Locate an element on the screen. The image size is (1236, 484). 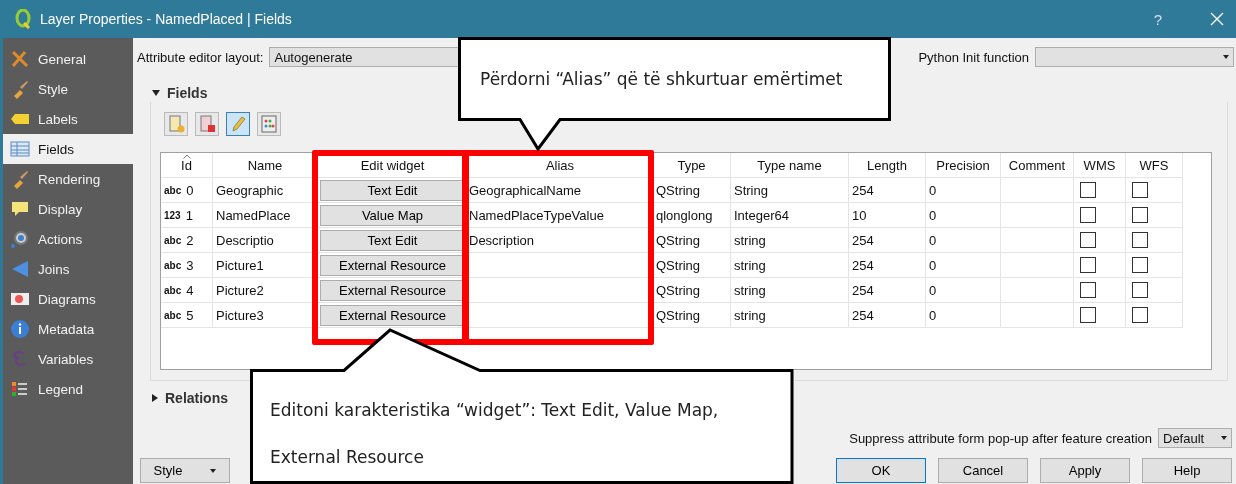
sidebar-item: Metadata is located at coordinates (68, 329).